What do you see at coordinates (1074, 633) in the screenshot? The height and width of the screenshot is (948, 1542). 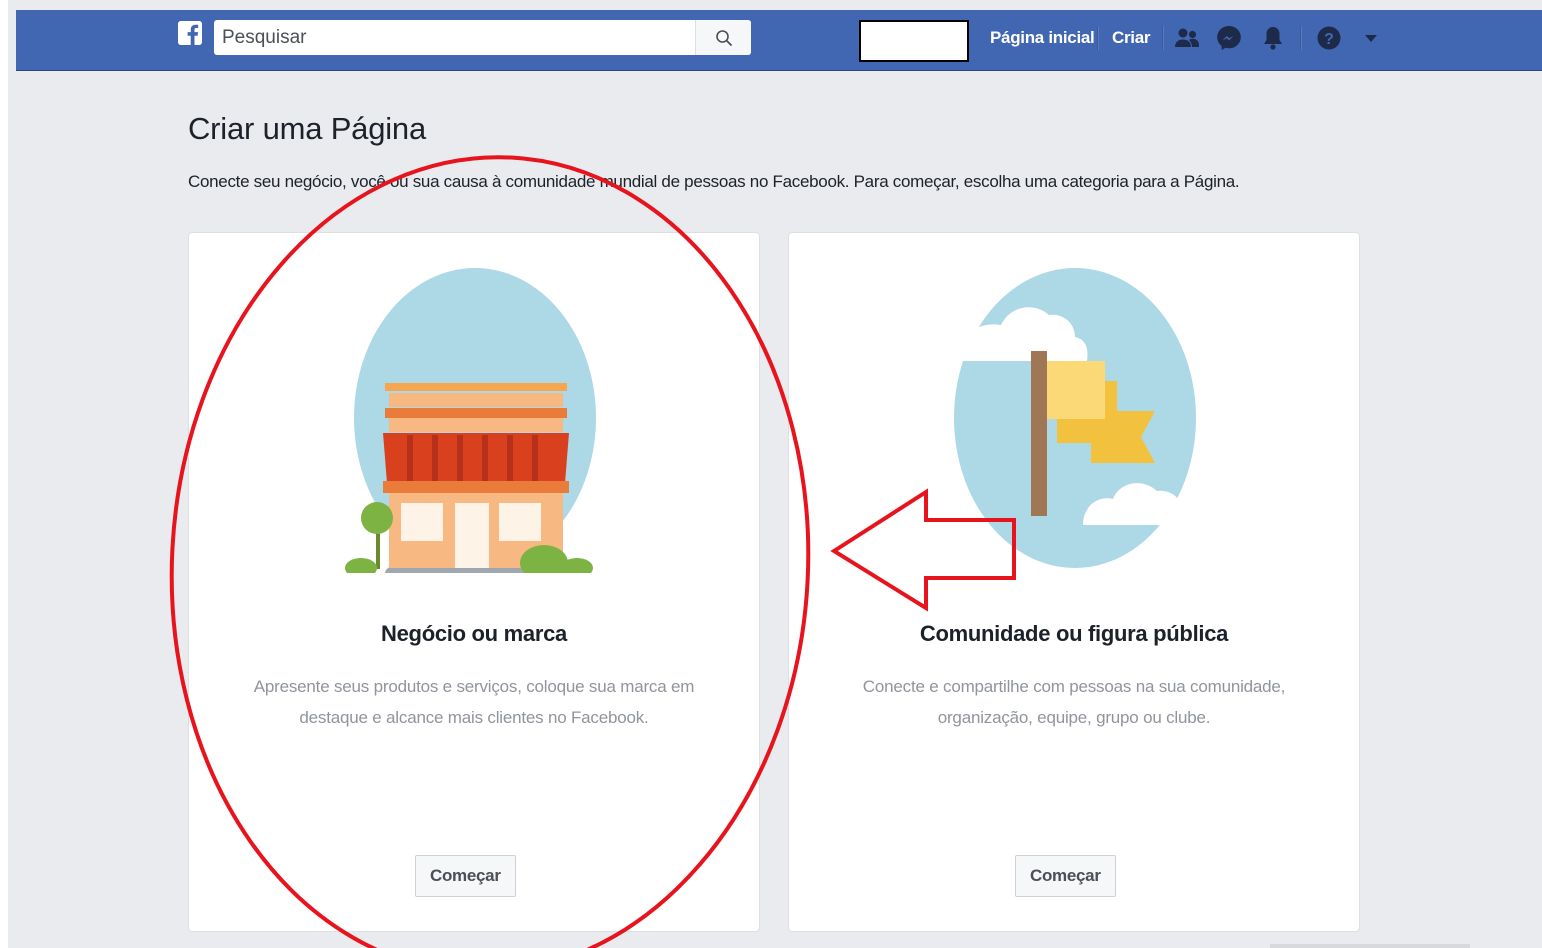 I see `card-title: Comunidade ou figura pública` at bounding box center [1074, 633].